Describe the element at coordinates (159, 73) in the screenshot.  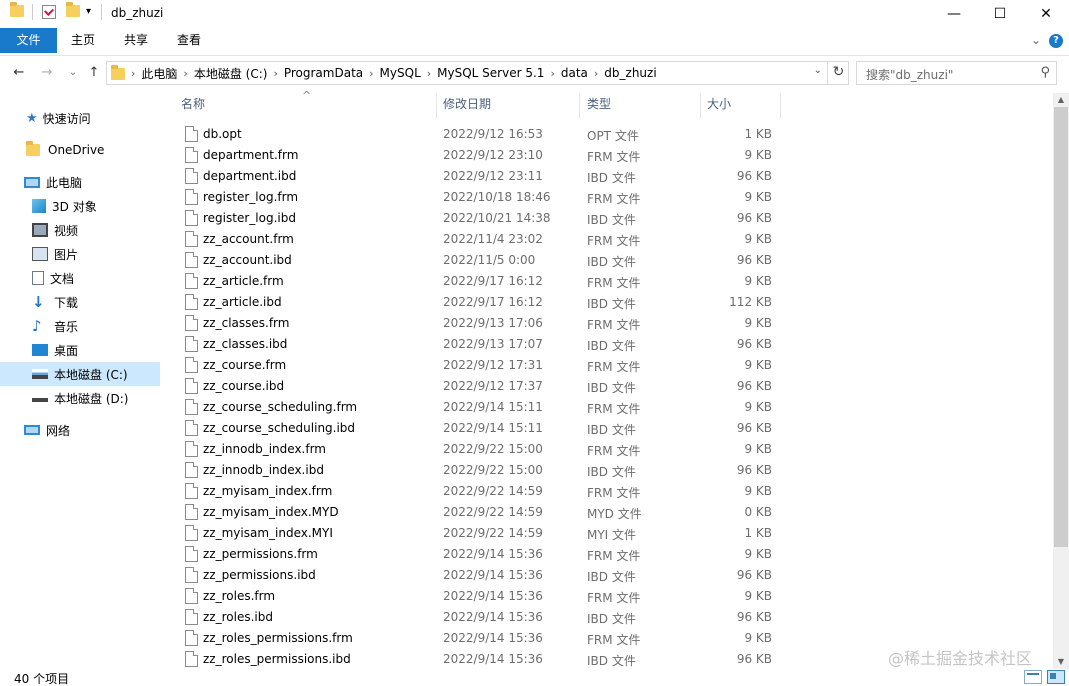
I see `breadcrumb-this-pc: 此电脑` at that location.